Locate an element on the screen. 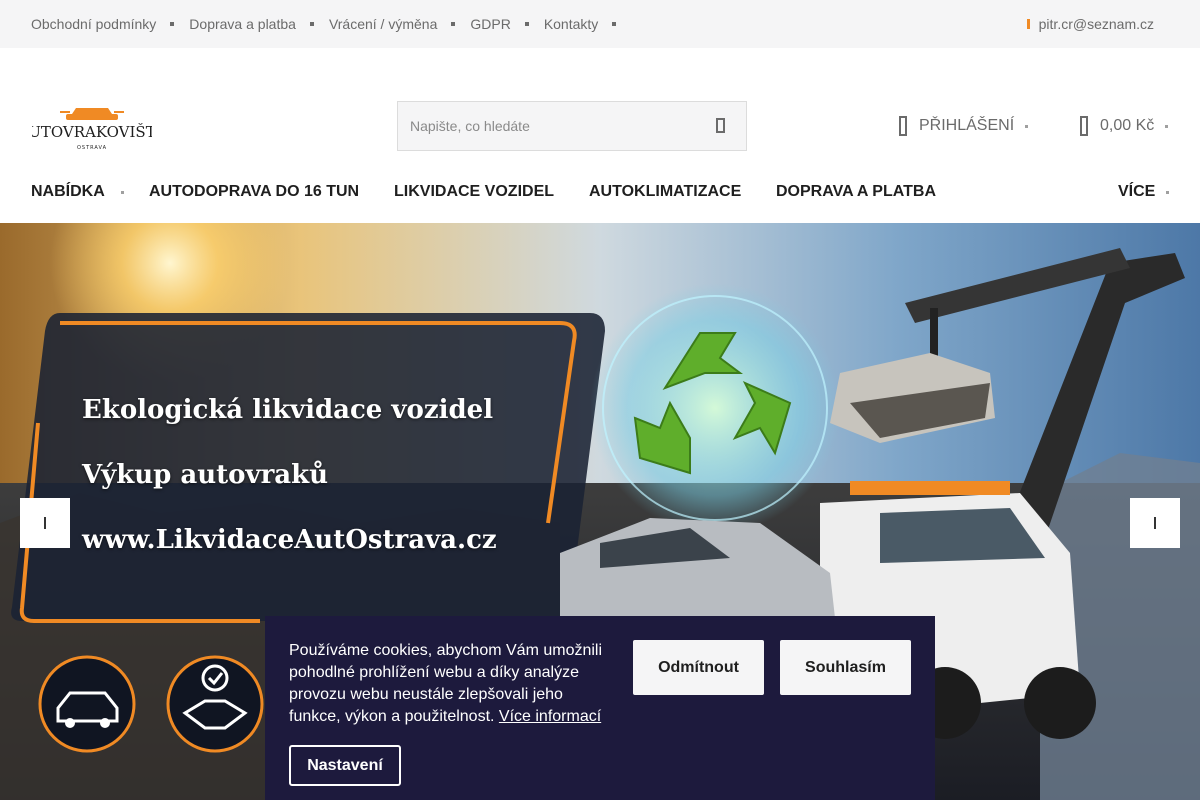  toplink-returns: Vrácení / výměna is located at coordinates (383, 24).